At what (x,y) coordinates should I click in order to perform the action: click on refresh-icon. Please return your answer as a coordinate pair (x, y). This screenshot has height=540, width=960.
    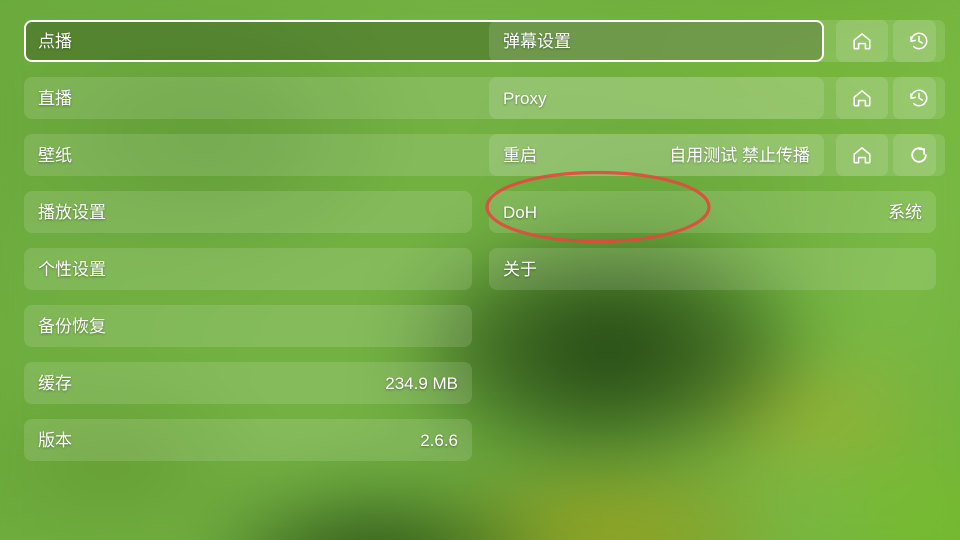
    Looking at the image, I should click on (919, 155).